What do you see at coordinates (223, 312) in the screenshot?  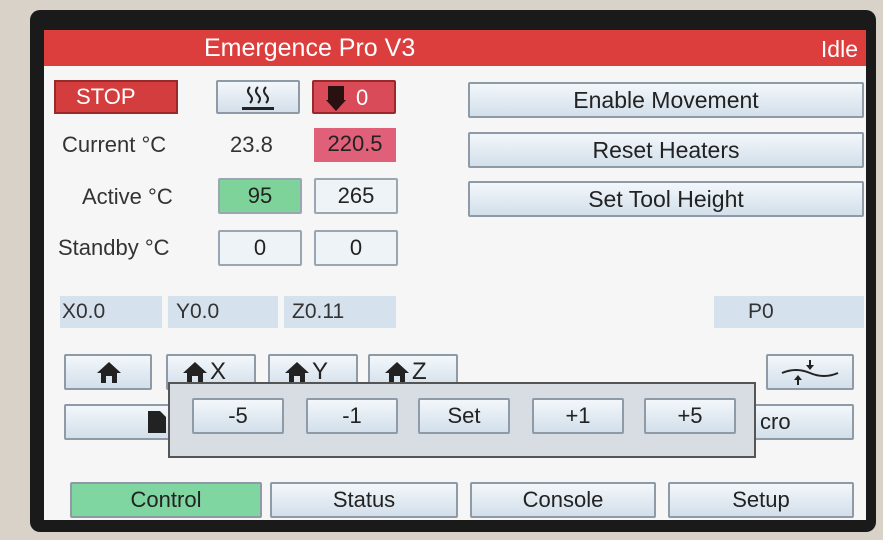 I see `y-position: Y0.0` at bounding box center [223, 312].